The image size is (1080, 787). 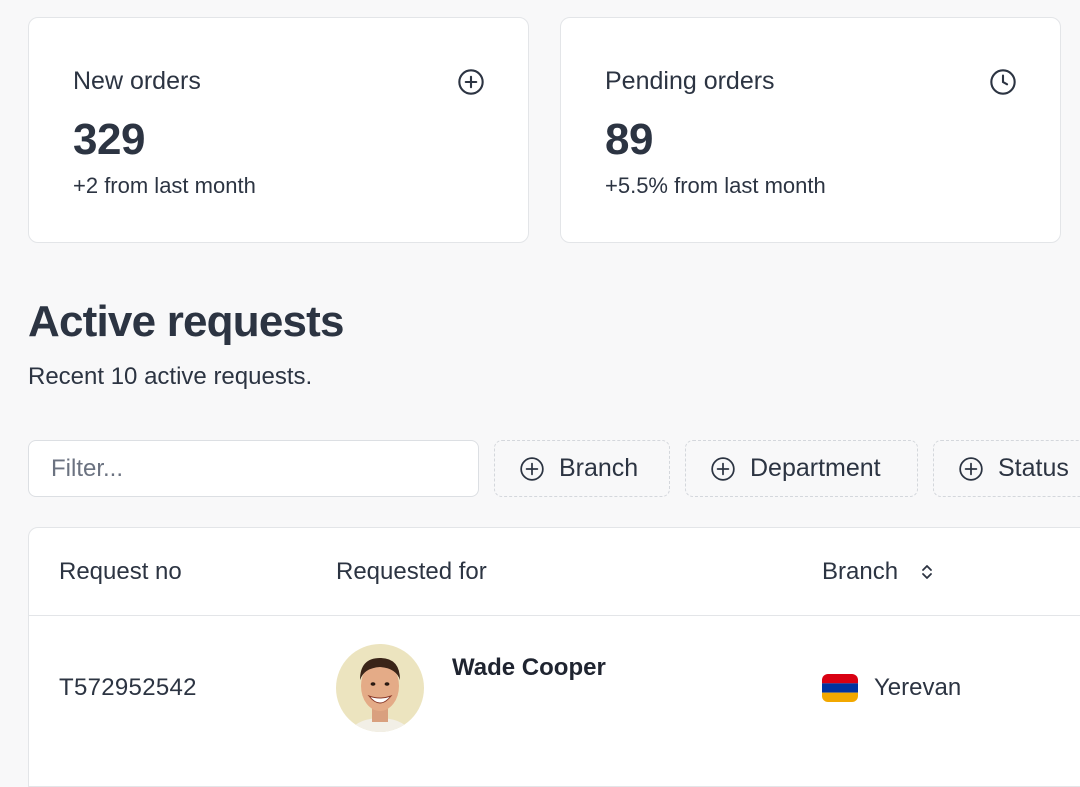 I want to click on column-header-branch: Branch, so click(x=879, y=572).